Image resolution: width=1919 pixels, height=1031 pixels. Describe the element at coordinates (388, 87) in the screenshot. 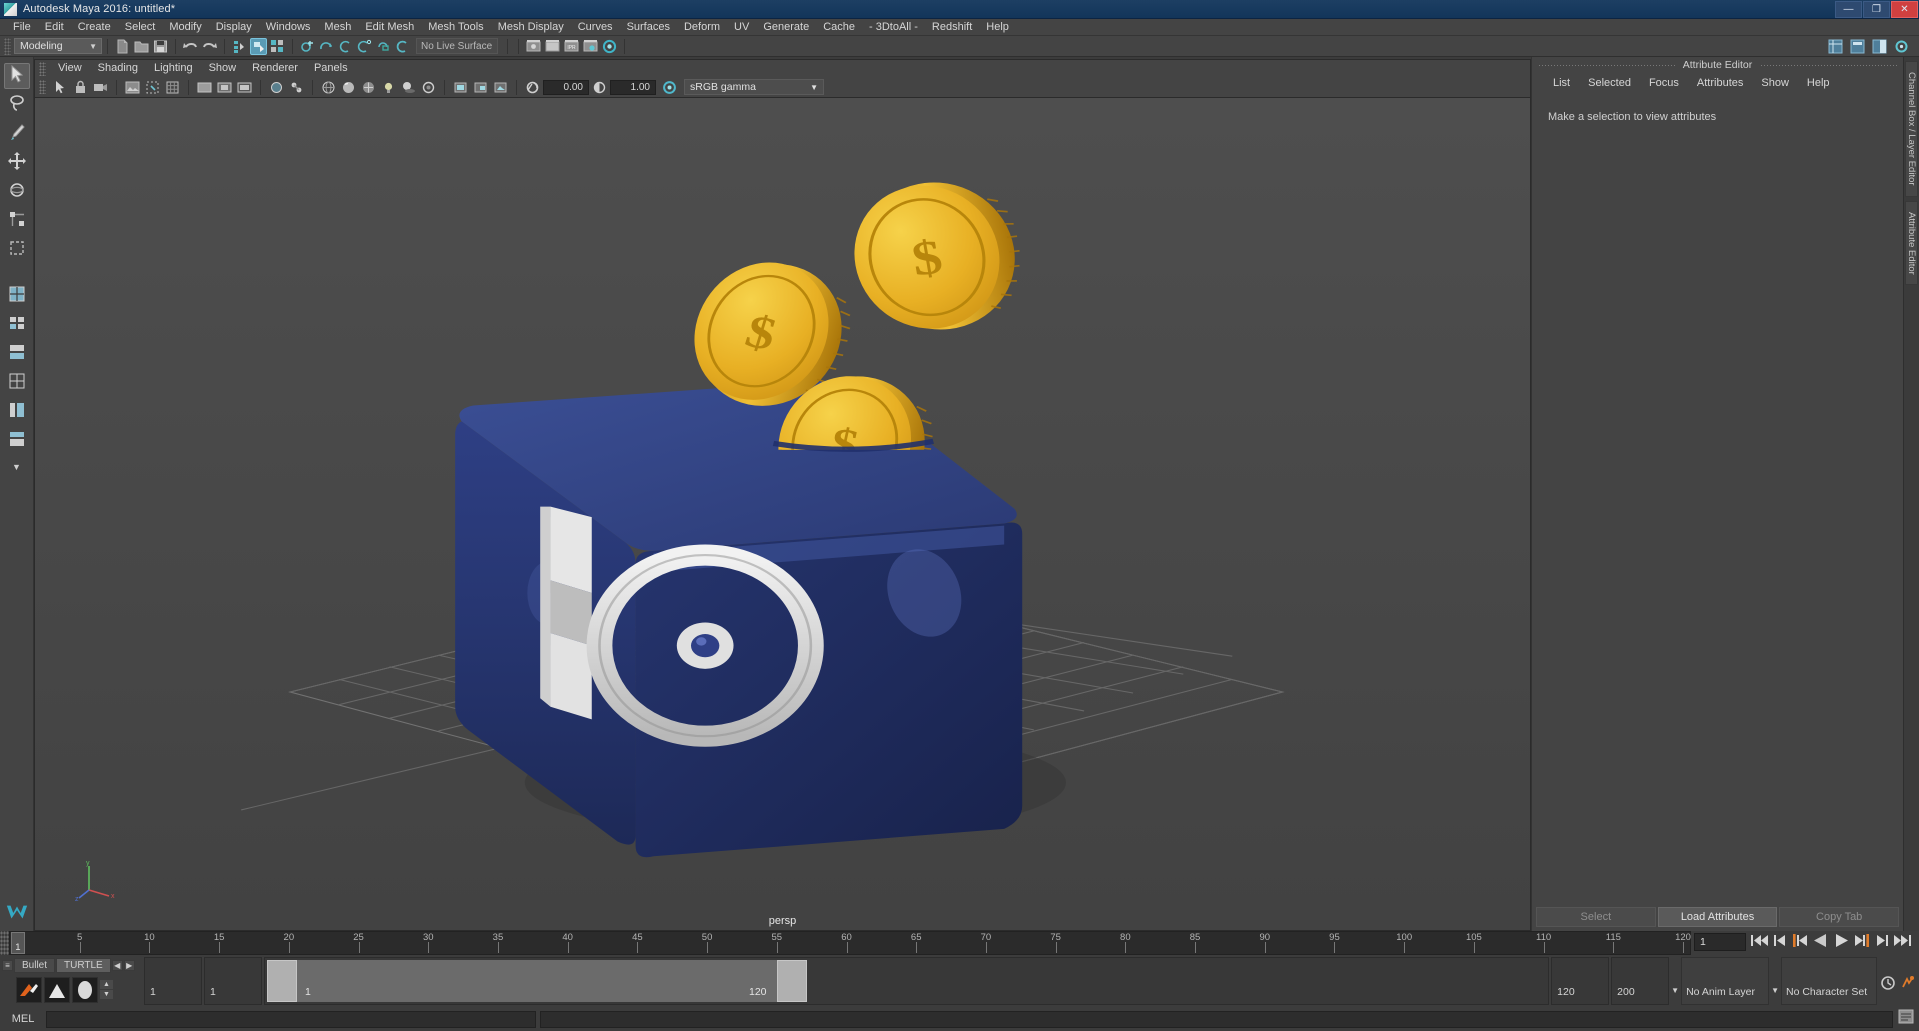

I see `use-all-lights-icon` at that location.